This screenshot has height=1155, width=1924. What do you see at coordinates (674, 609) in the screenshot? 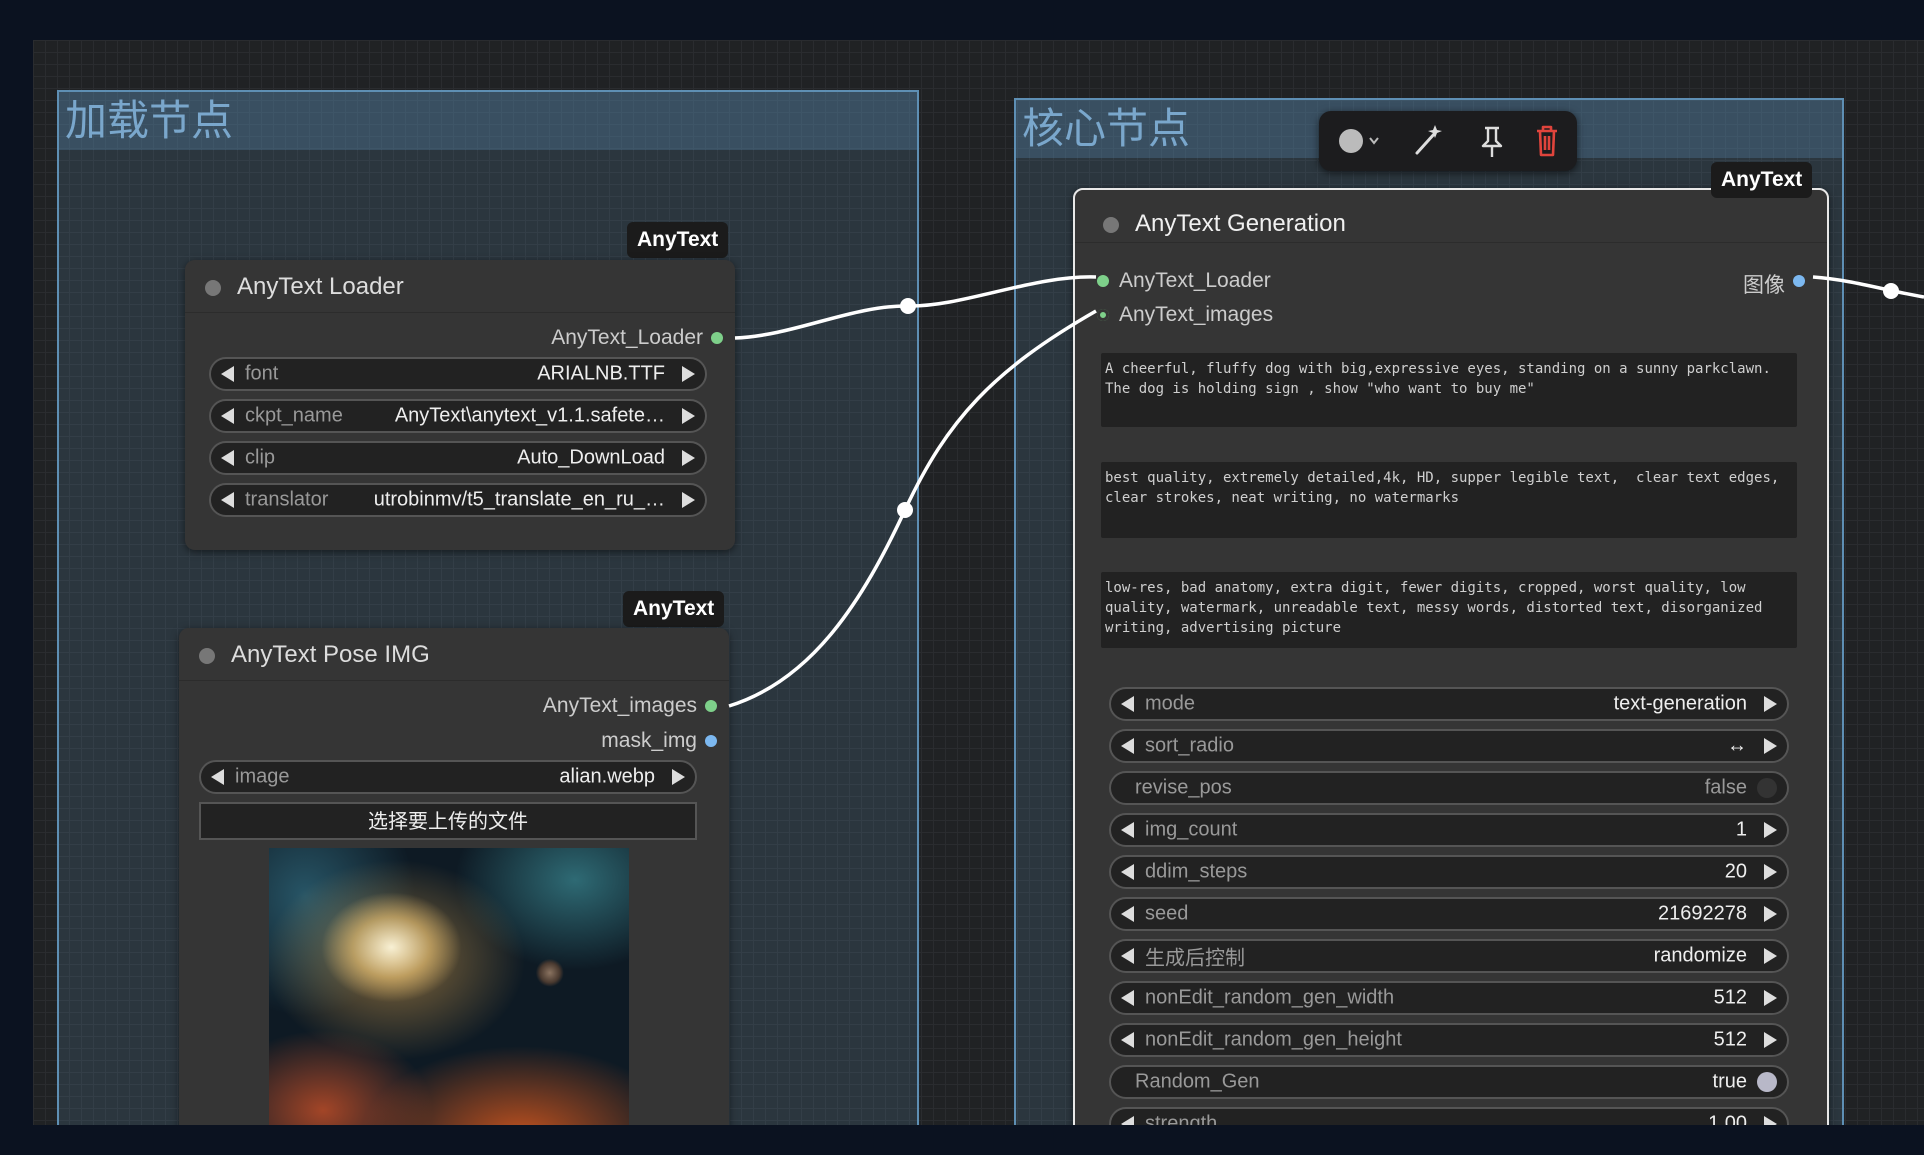
I see `node-badge-pose: AnyText` at bounding box center [674, 609].